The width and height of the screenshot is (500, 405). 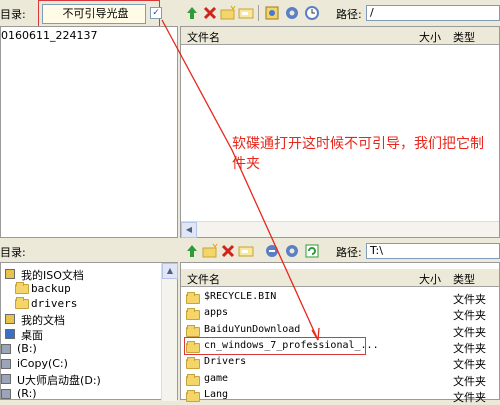 What do you see at coordinates (340, 278) in the screenshot?
I see `bottom-list-header: 文件名 大小 类型` at bounding box center [340, 278].